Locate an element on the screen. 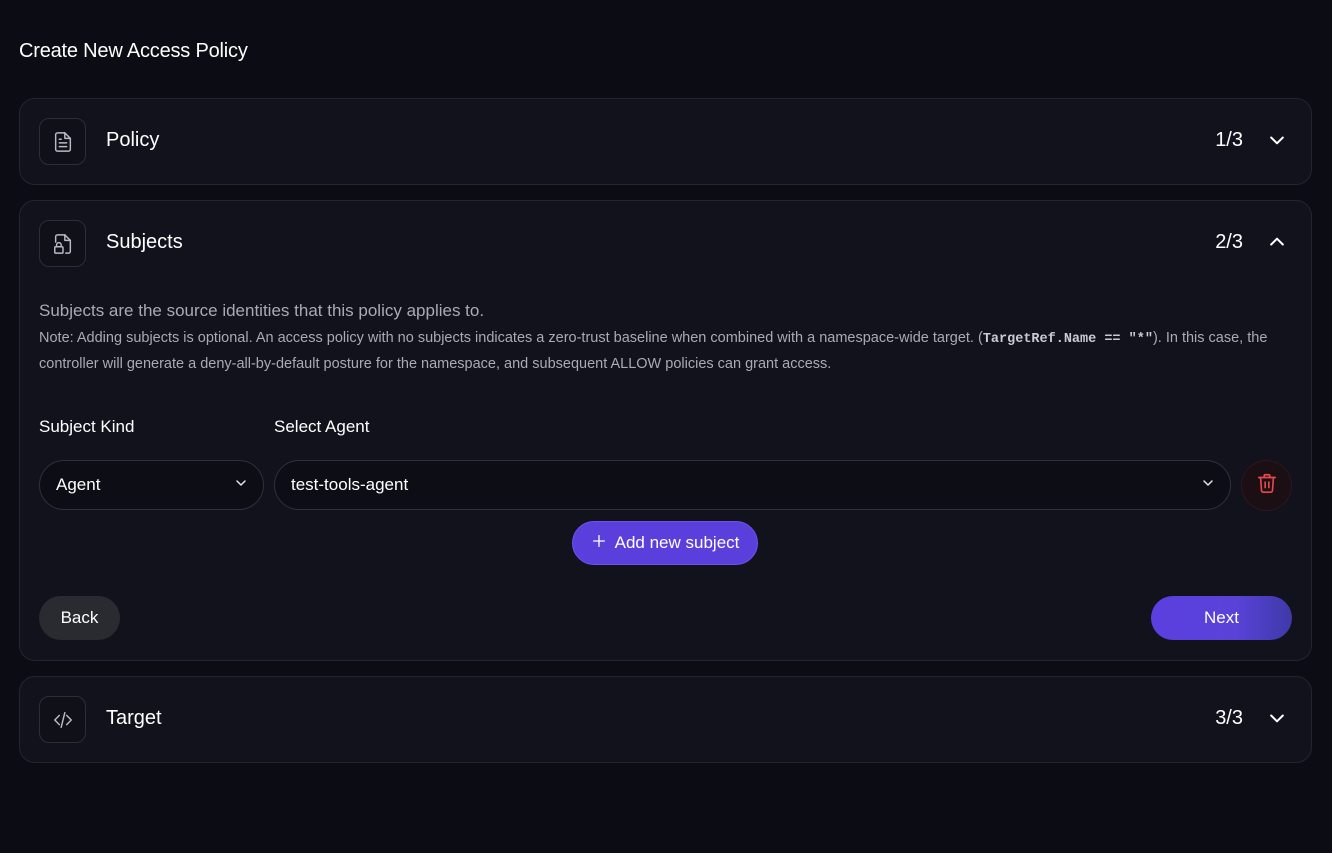 The height and width of the screenshot is (853, 1332). subjects-section-title: Subjects is located at coordinates (144, 242).